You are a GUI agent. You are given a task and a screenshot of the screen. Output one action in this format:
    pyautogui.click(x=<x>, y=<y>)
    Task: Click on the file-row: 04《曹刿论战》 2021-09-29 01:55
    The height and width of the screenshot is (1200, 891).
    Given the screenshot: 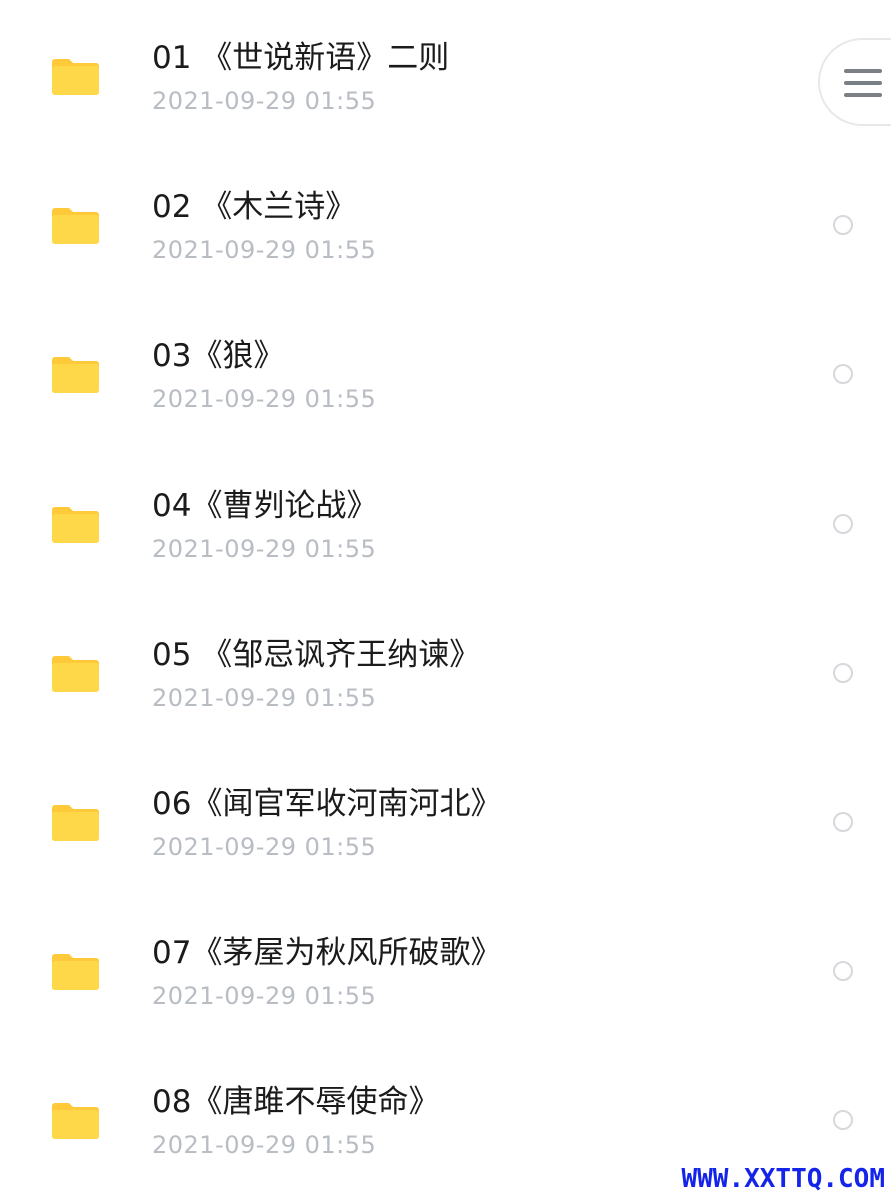 What is the action you would take?
    pyautogui.click(x=445, y=522)
    